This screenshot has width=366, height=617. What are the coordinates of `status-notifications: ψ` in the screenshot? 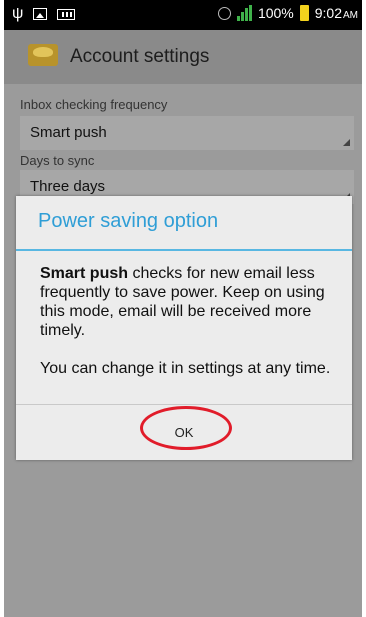 It's located at (44, 13).